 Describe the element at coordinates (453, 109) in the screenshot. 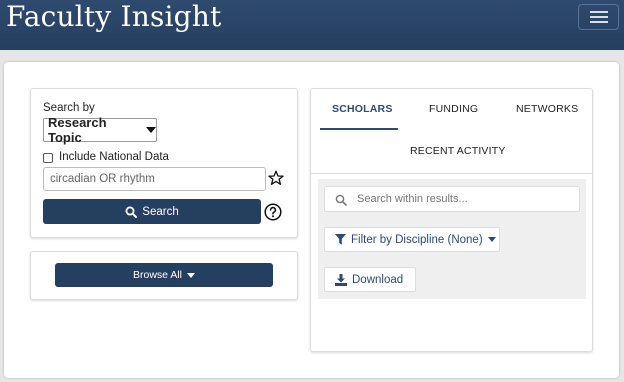

I see `tab-funding: FUNDING` at that location.